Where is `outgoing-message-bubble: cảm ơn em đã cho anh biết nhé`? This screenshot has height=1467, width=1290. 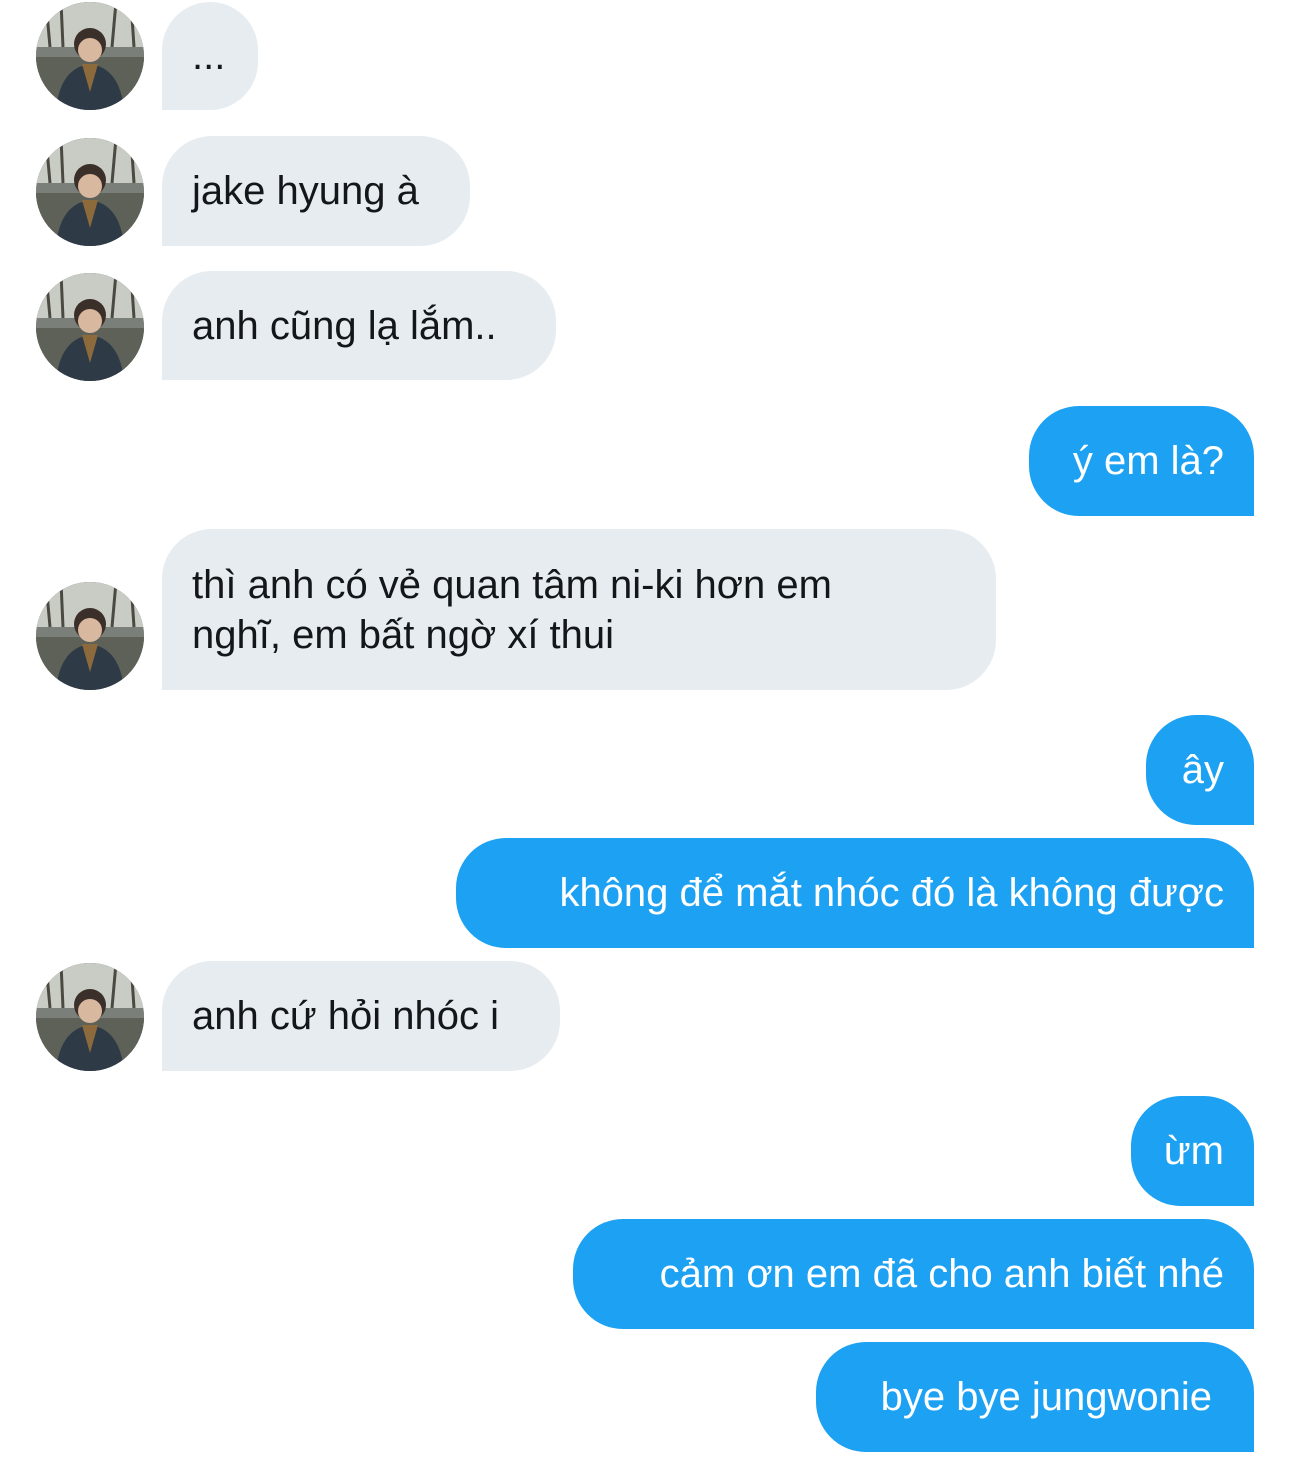
outgoing-message-bubble: cảm ơn em đã cho anh biết nhé is located at coordinates (913, 1274).